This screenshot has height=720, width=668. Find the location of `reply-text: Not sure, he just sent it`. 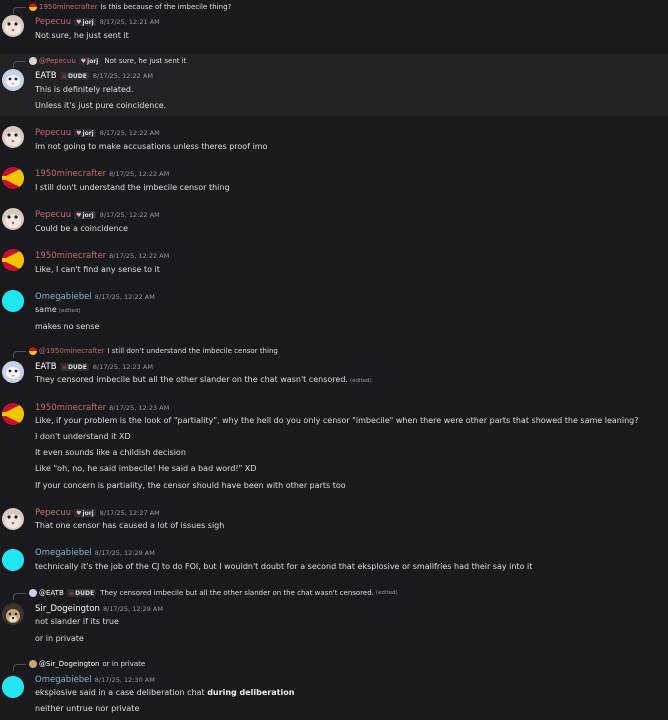

reply-text: Not sure, he just sent it is located at coordinates (145, 61).